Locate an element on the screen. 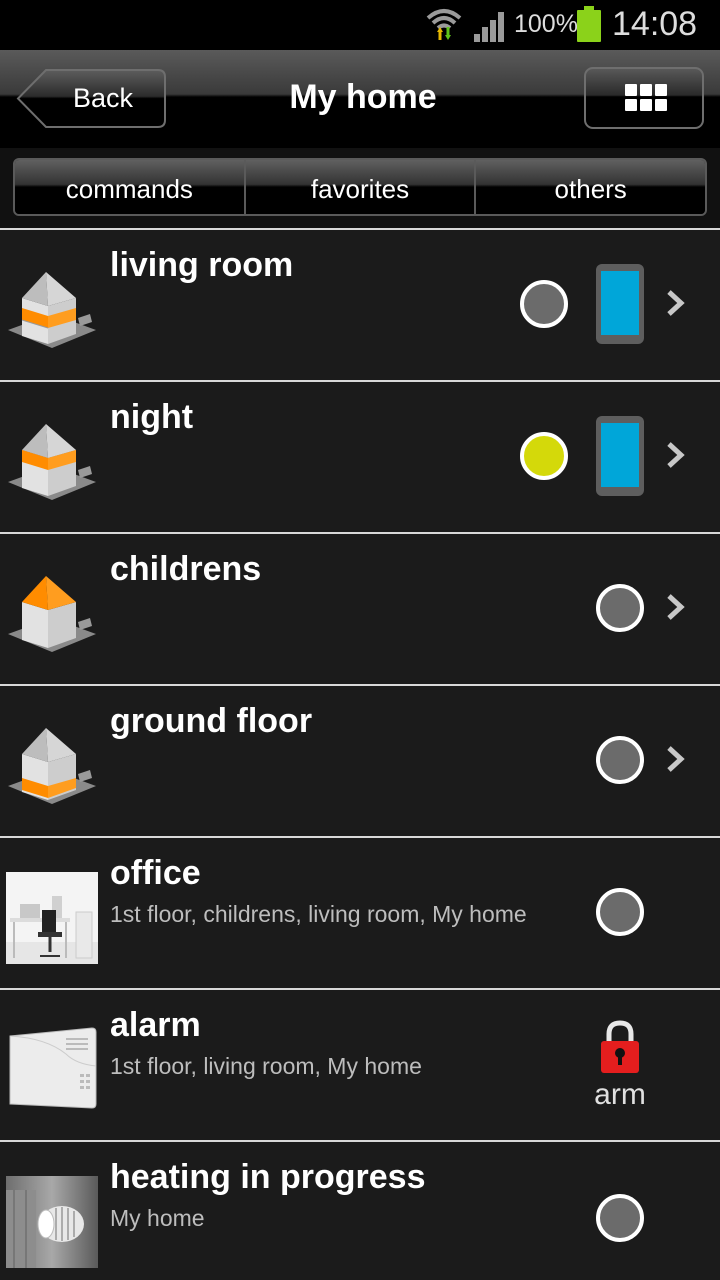  list-item-living-room: living room is located at coordinates (360, 304).